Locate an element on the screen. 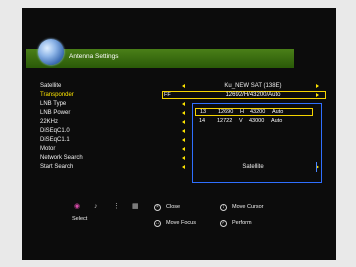 Image resolution: width=356 pixels, height=267 pixels. perform-label: Perform is located at coordinates (242, 223).